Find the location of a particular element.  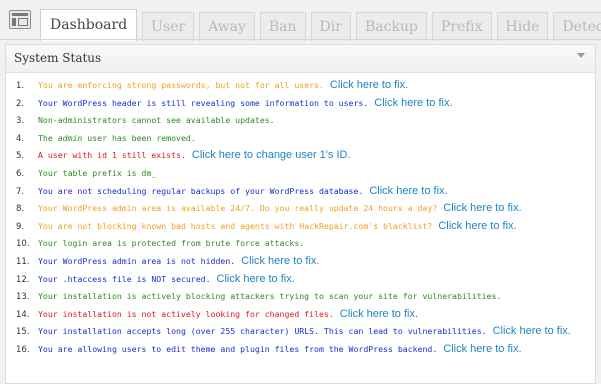

message-text: The is located at coordinates (48, 137).